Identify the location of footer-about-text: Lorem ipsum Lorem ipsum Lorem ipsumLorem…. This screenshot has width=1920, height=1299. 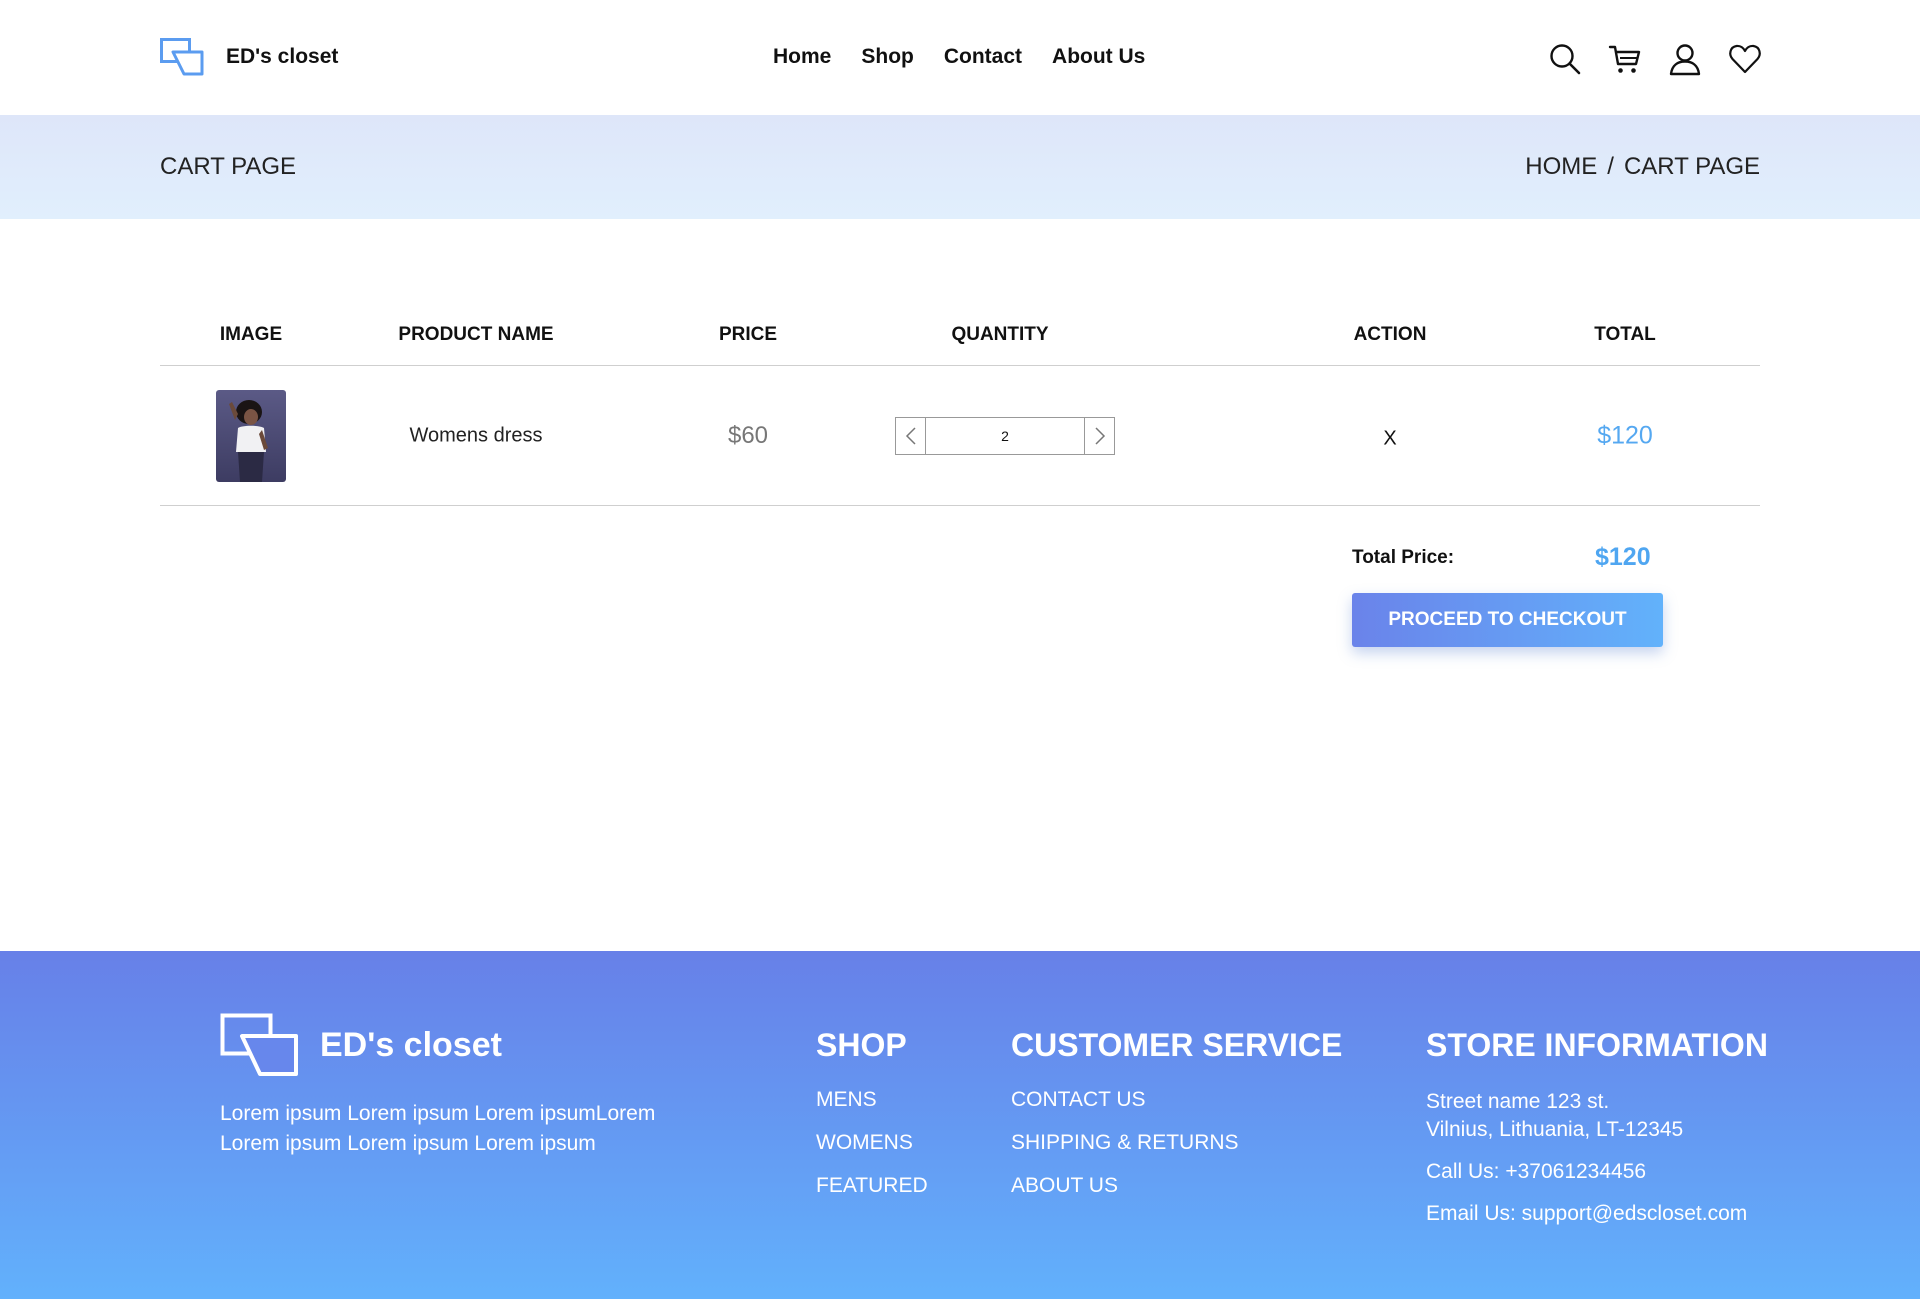
(455, 1129).